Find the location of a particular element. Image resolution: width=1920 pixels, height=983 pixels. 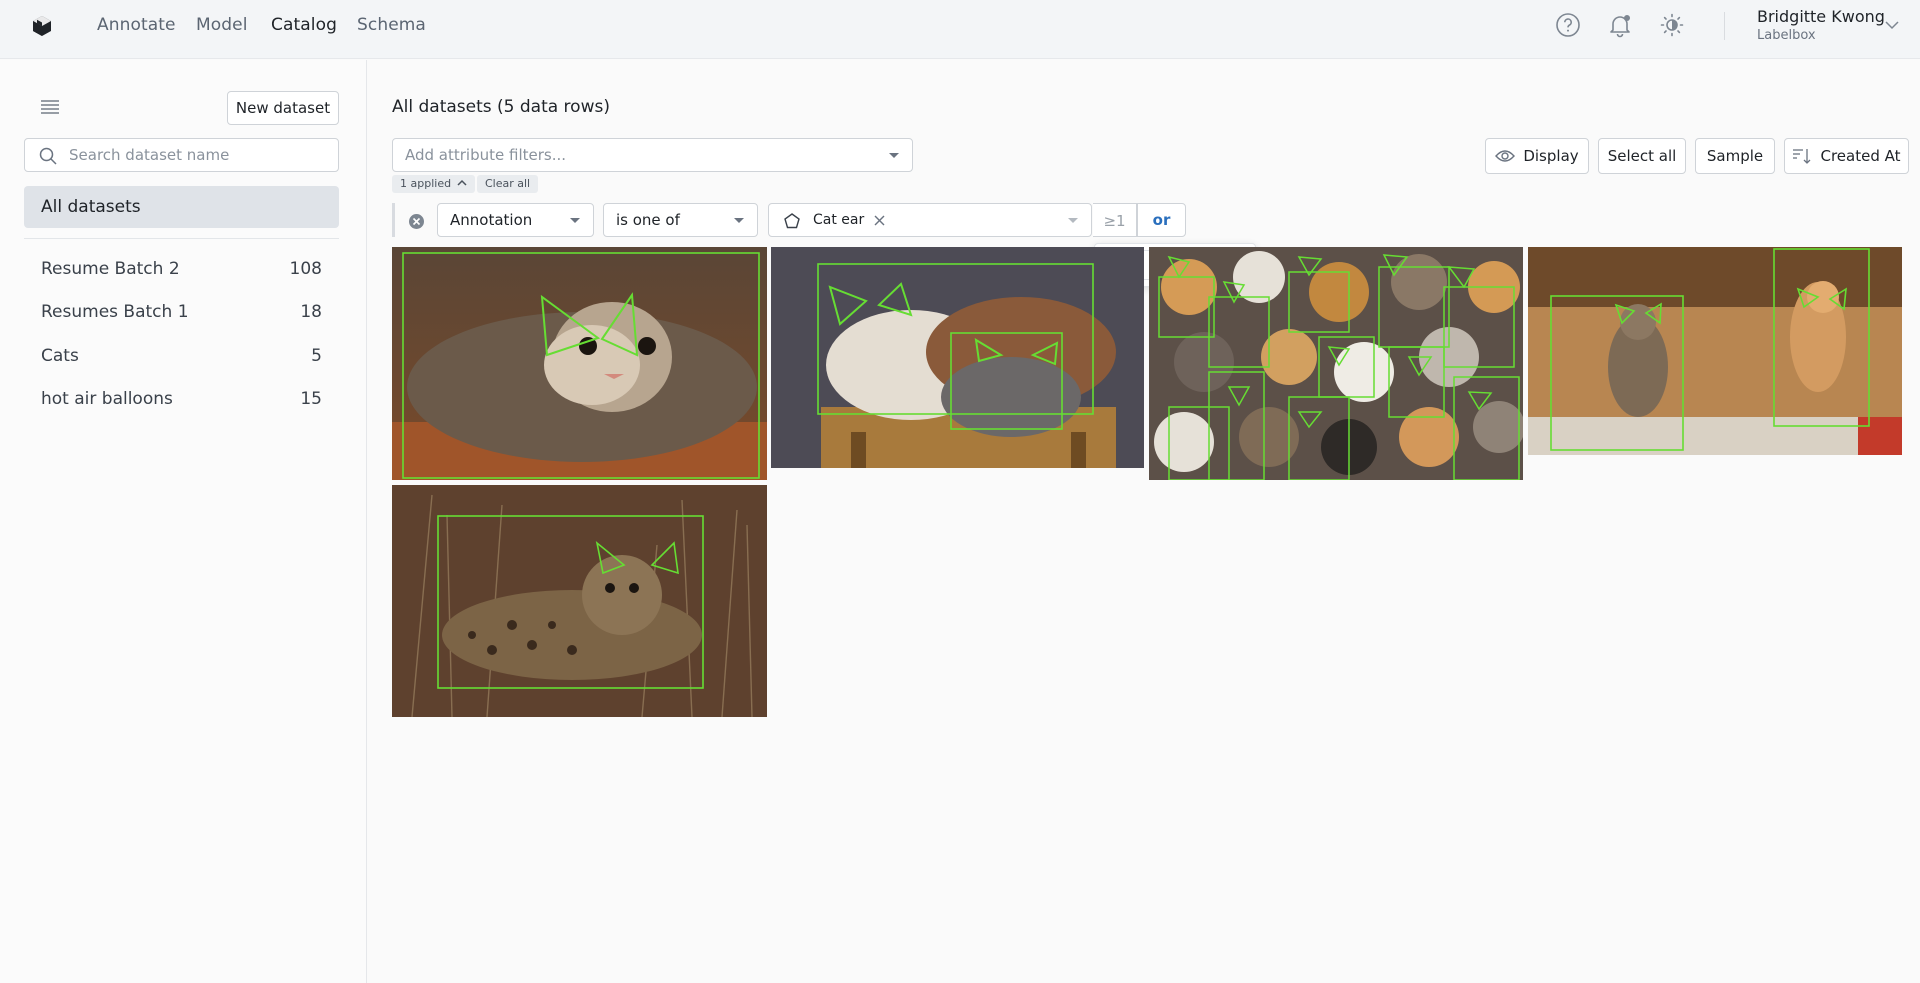

nav-schema: Schema is located at coordinates (391, 25).